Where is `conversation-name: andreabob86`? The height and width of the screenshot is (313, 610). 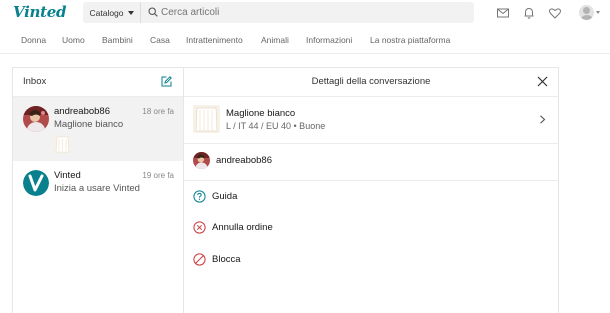
conversation-name: andreabob86 is located at coordinates (82, 111).